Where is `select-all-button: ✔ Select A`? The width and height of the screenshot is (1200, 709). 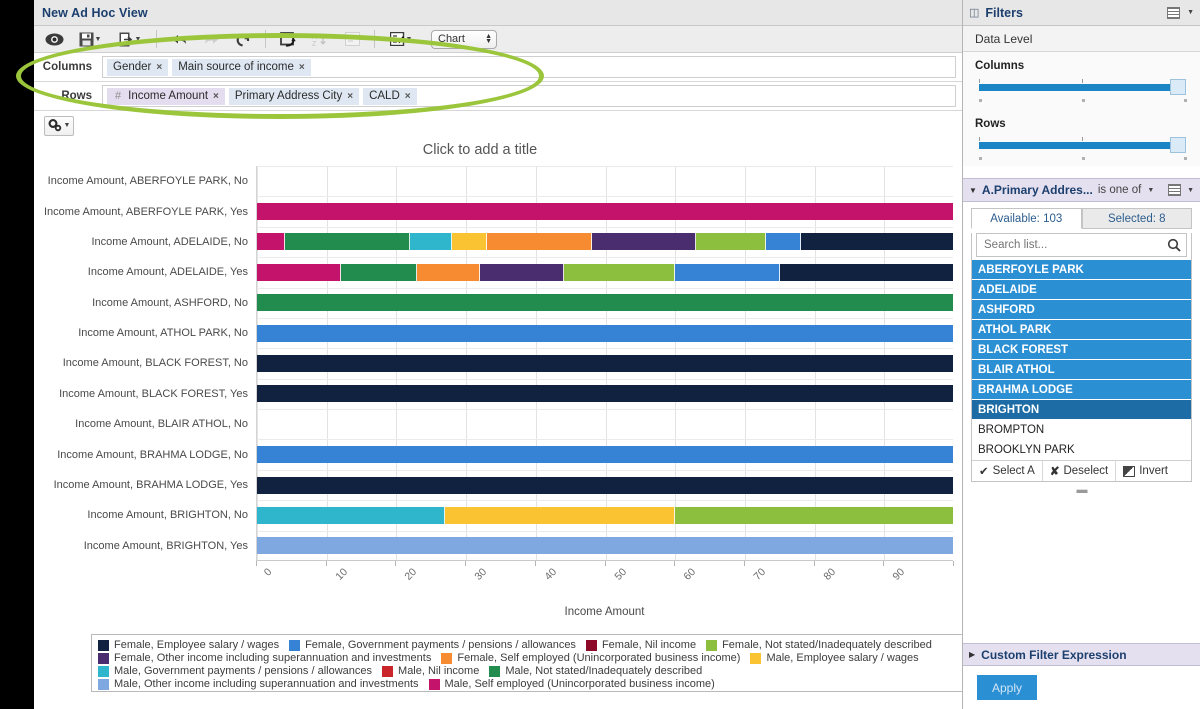 select-all-button: ✔ Select A is located at coordinates (1007, 471).